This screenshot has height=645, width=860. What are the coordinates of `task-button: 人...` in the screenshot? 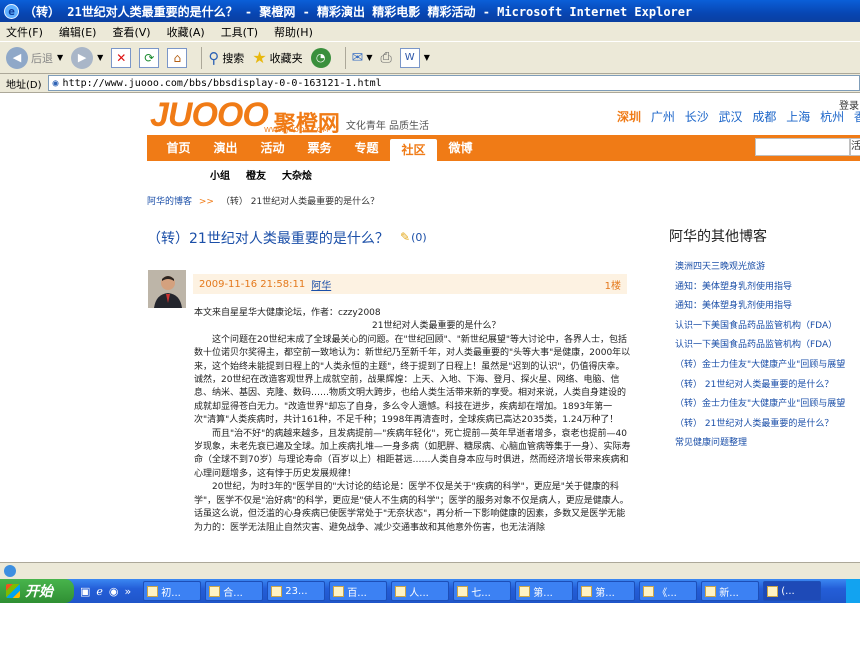 It's located at (420, 591).